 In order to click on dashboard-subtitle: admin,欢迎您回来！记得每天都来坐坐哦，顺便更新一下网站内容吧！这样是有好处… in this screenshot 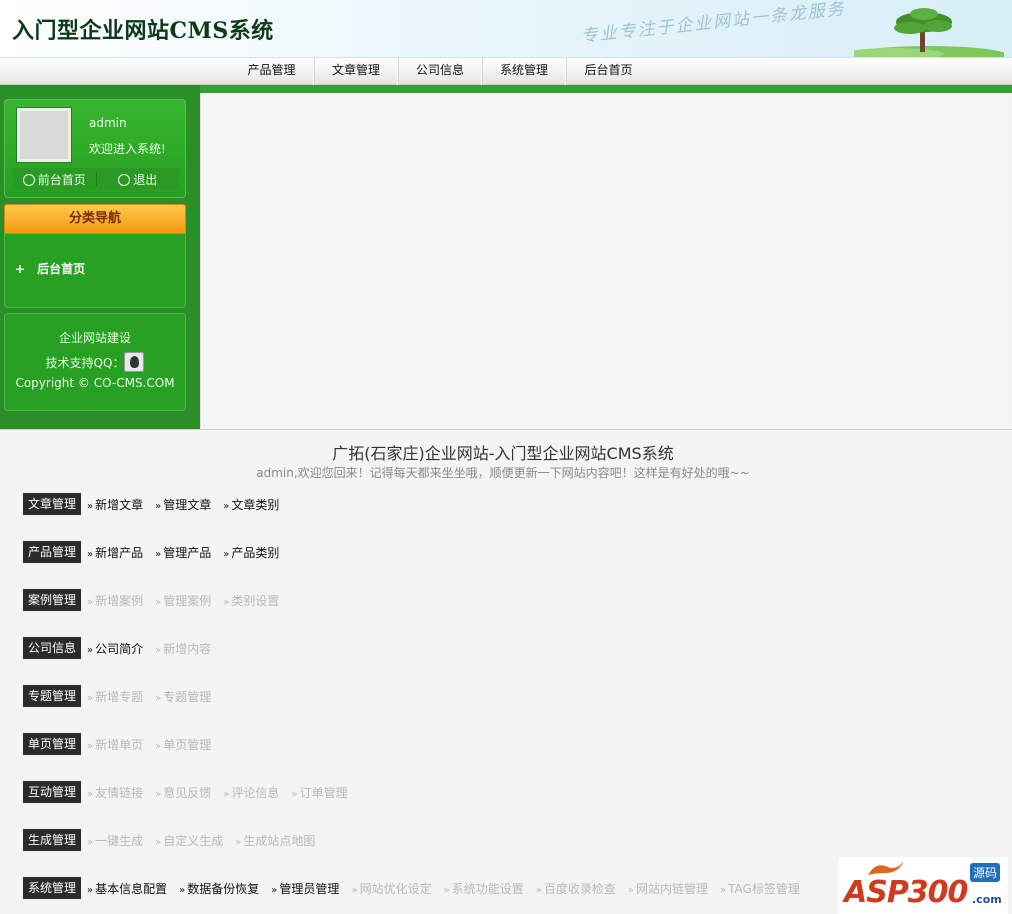, I will do `click(503, 473)`.